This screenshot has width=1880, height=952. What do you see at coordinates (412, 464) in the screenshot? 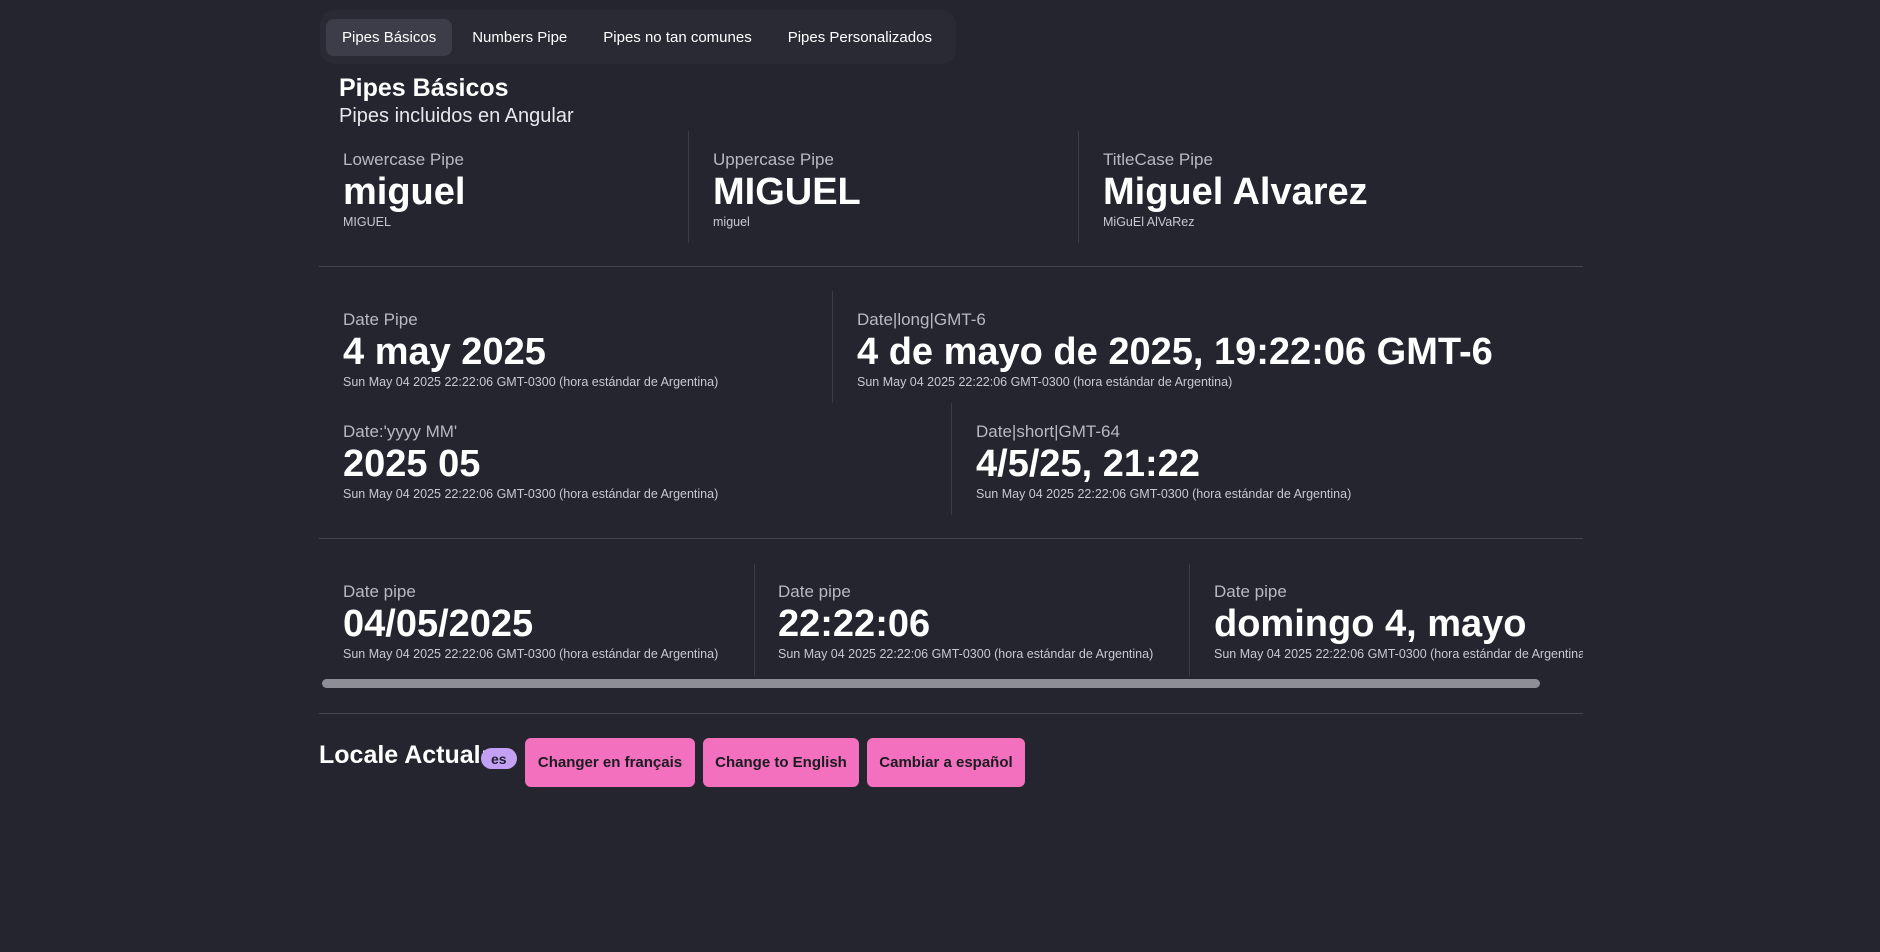
I see `stat-value: 2025 05` at bounding box center [412, 464].